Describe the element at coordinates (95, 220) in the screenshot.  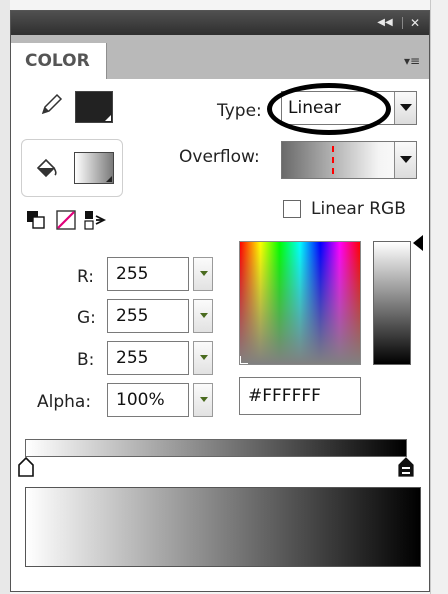
I see `swap-colors-icon` at that location.